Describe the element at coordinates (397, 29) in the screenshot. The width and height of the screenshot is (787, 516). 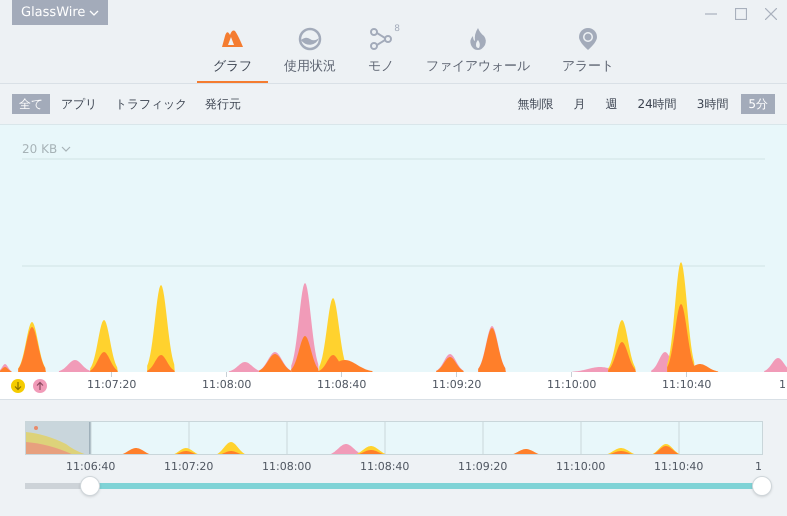
I see `count-label: 8` at that location.